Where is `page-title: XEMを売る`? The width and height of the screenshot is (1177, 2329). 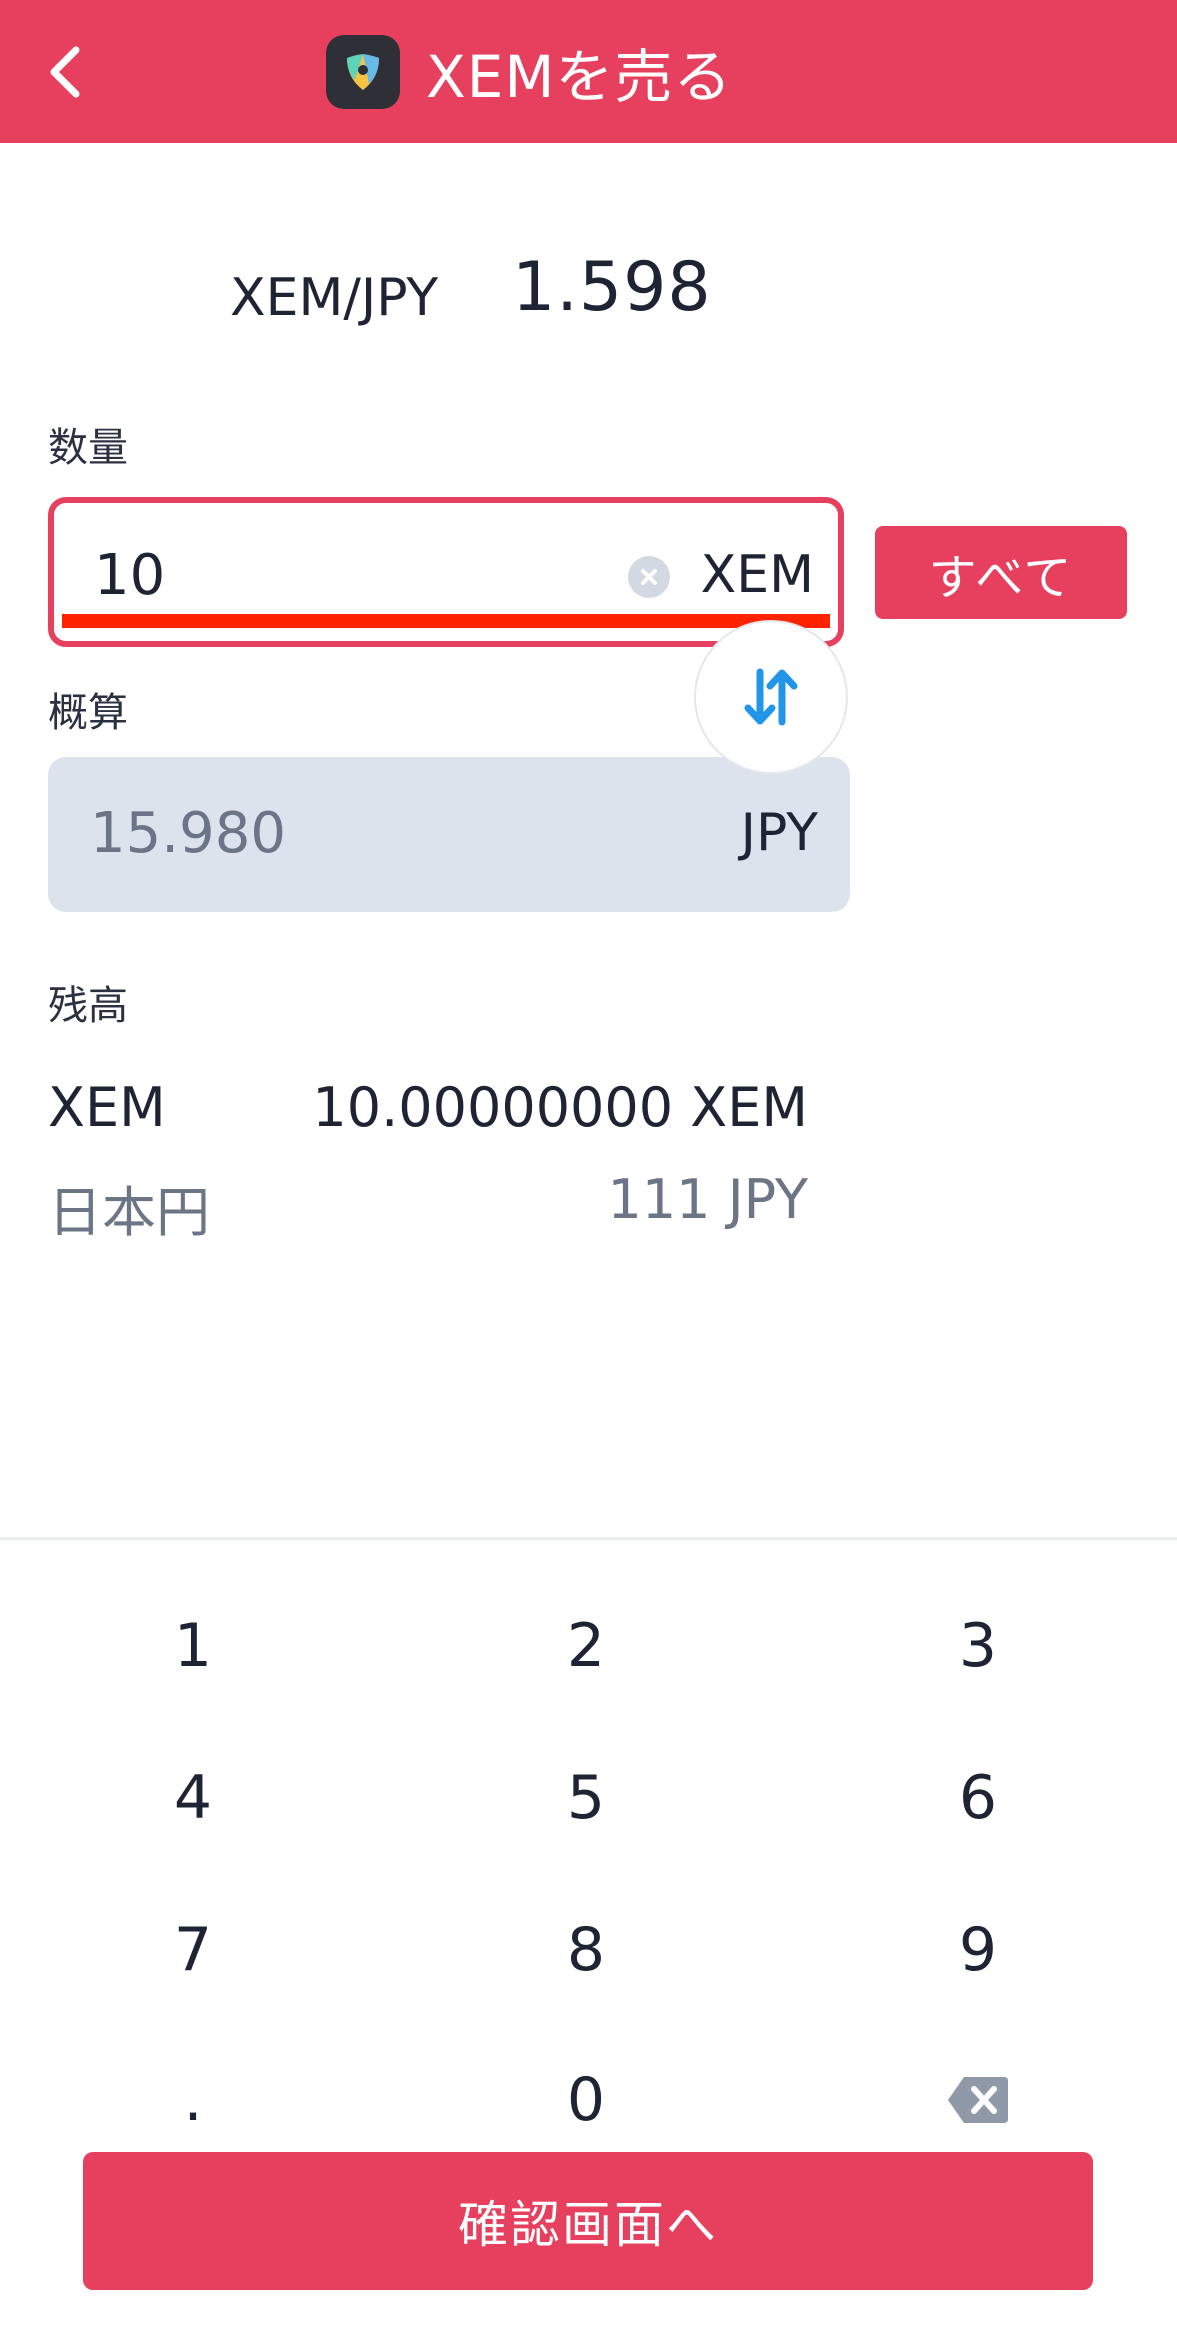 page-title: XEMを売る is located at coordinates (579, 77).